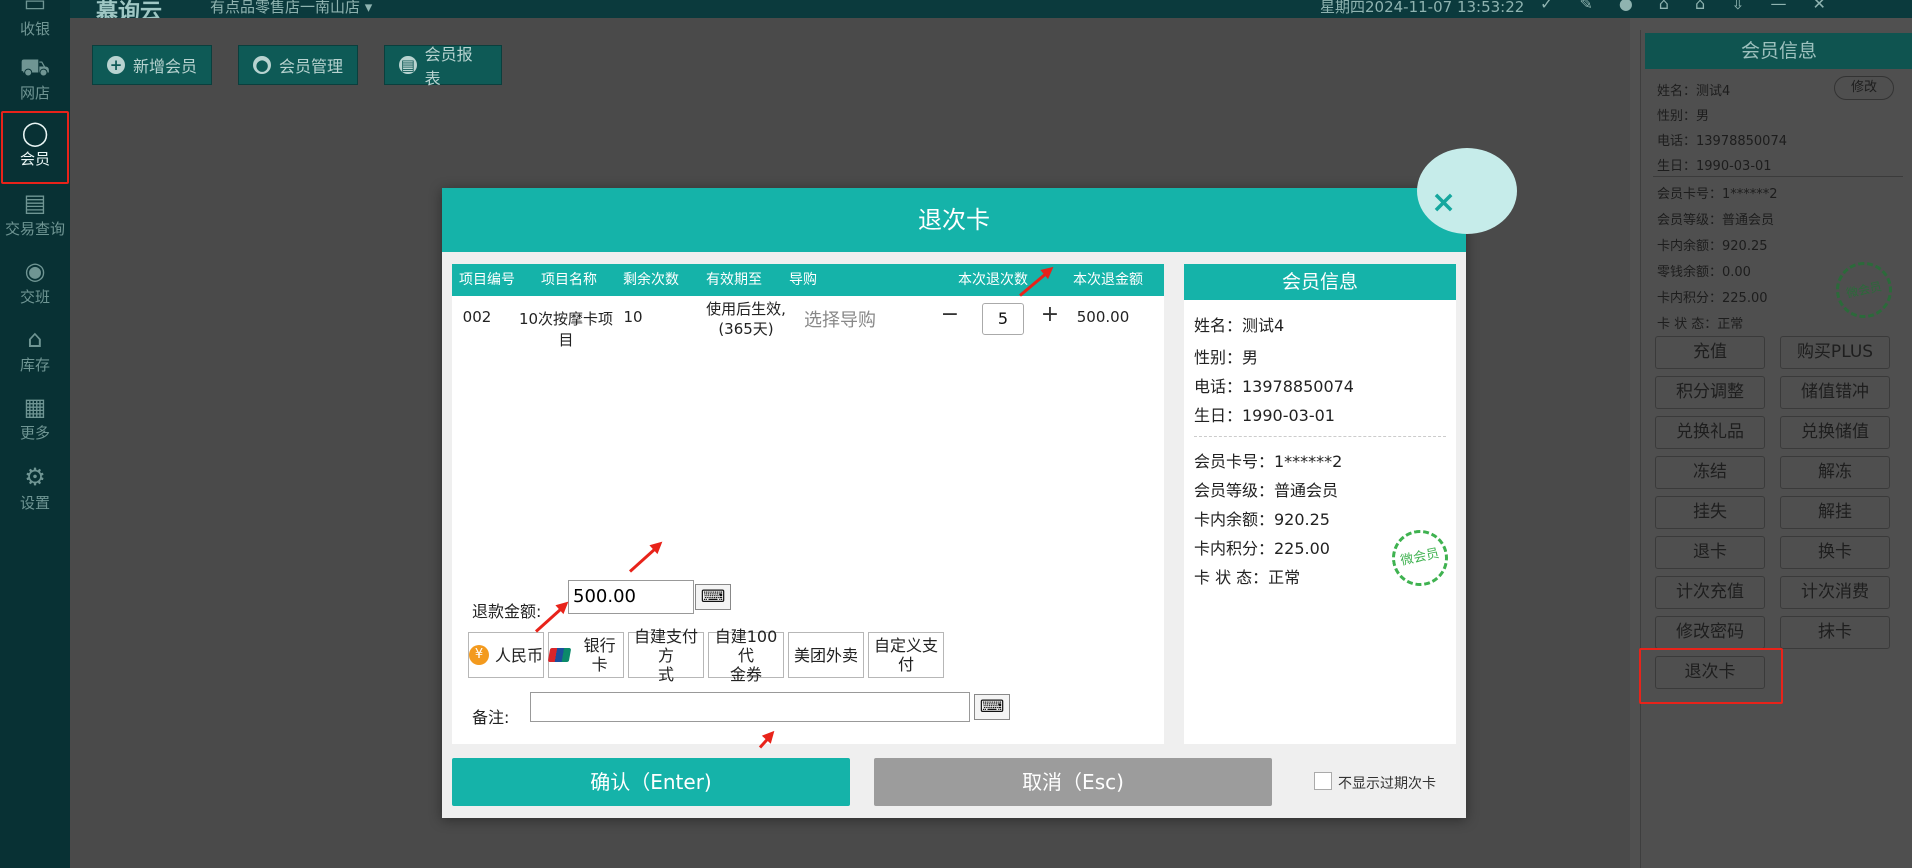 The height and width of the screenshot is (868, 1912). I want to click on gear-icon: ⚙, so click(35, 477).